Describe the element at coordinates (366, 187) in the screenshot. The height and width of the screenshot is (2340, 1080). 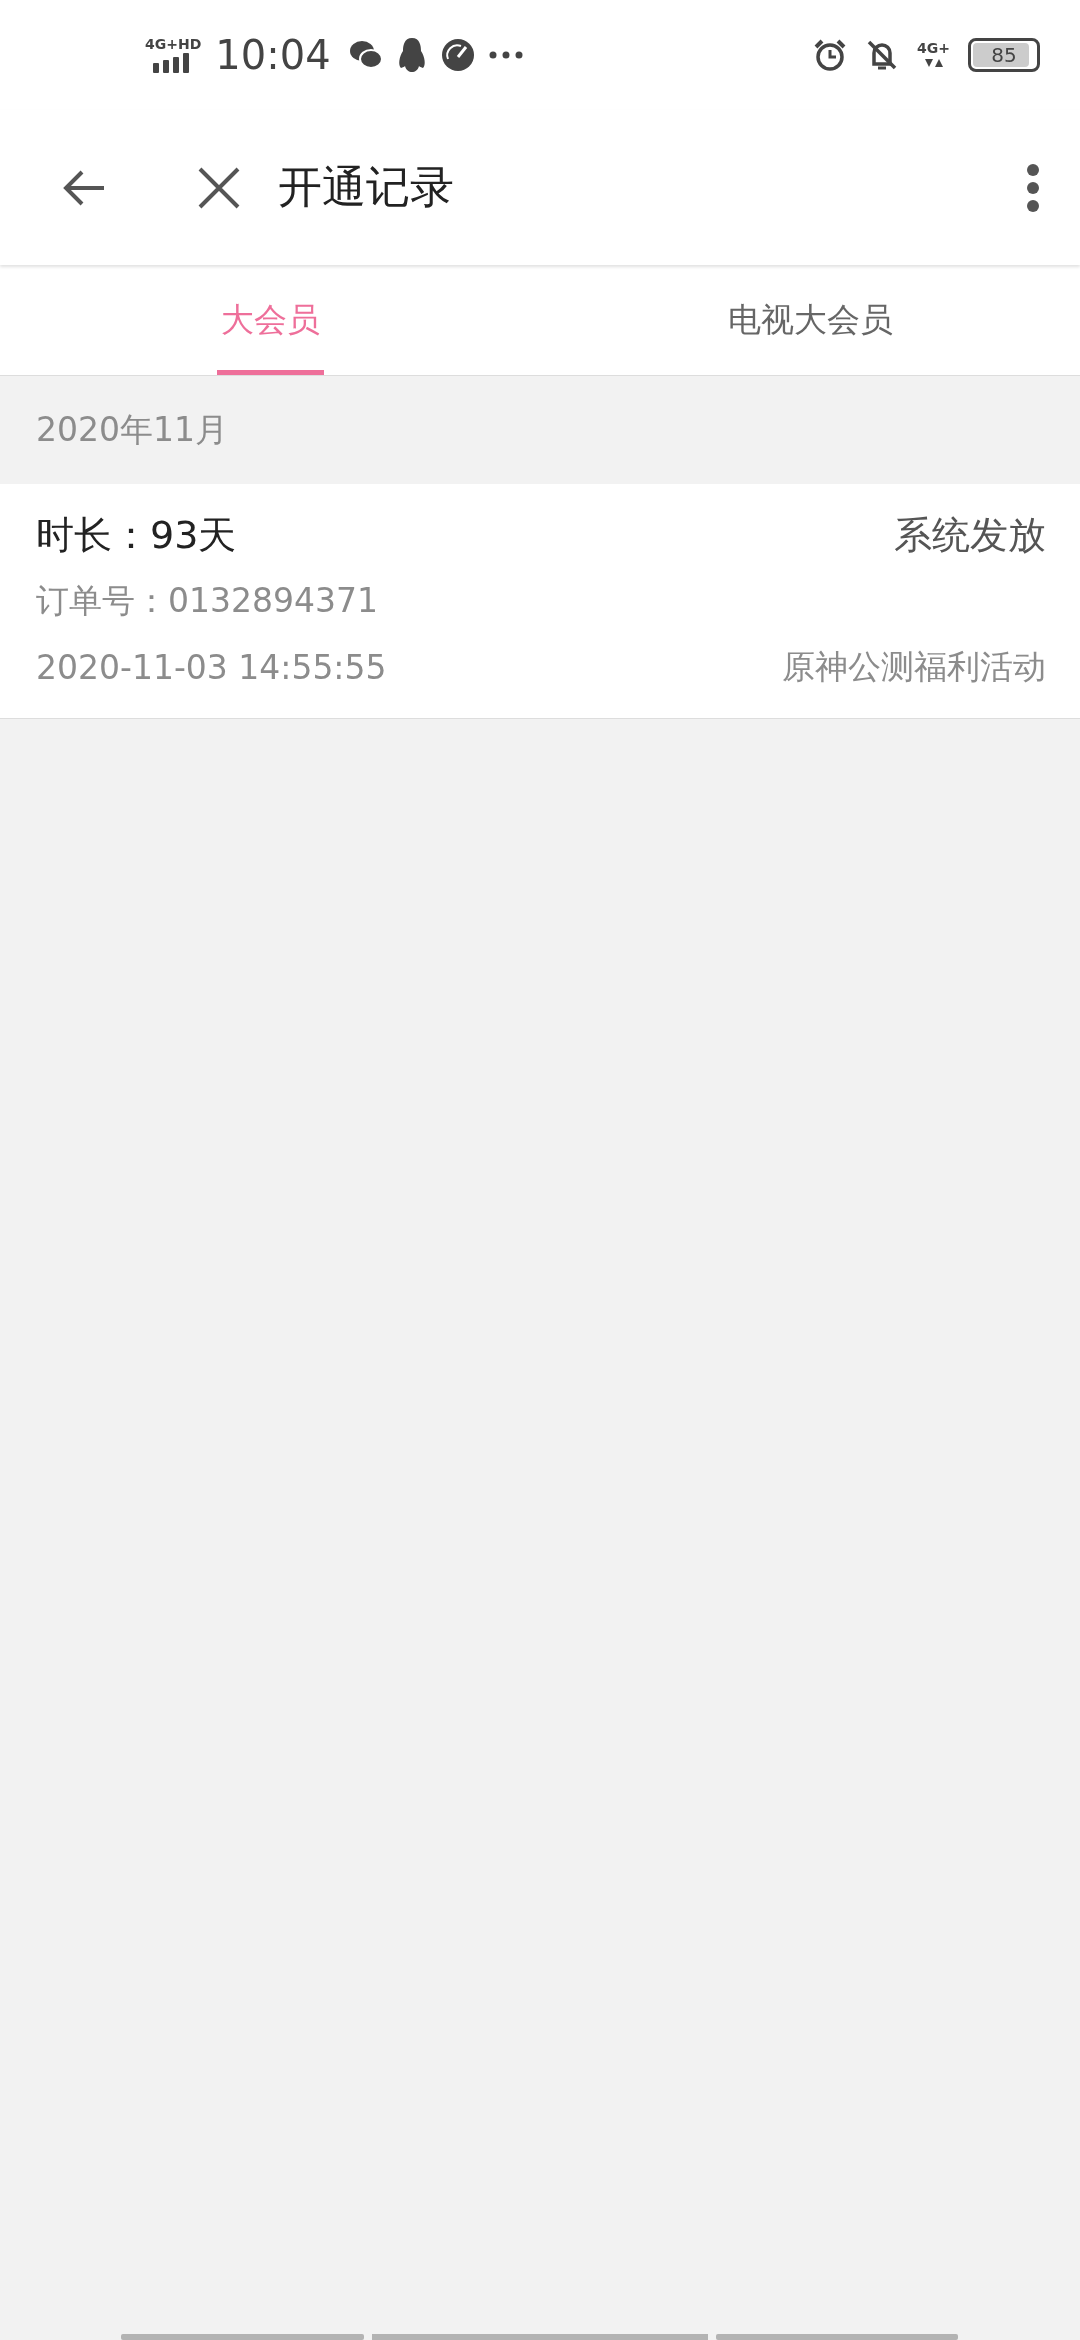
I see `page-title: 开通记录` at that location.